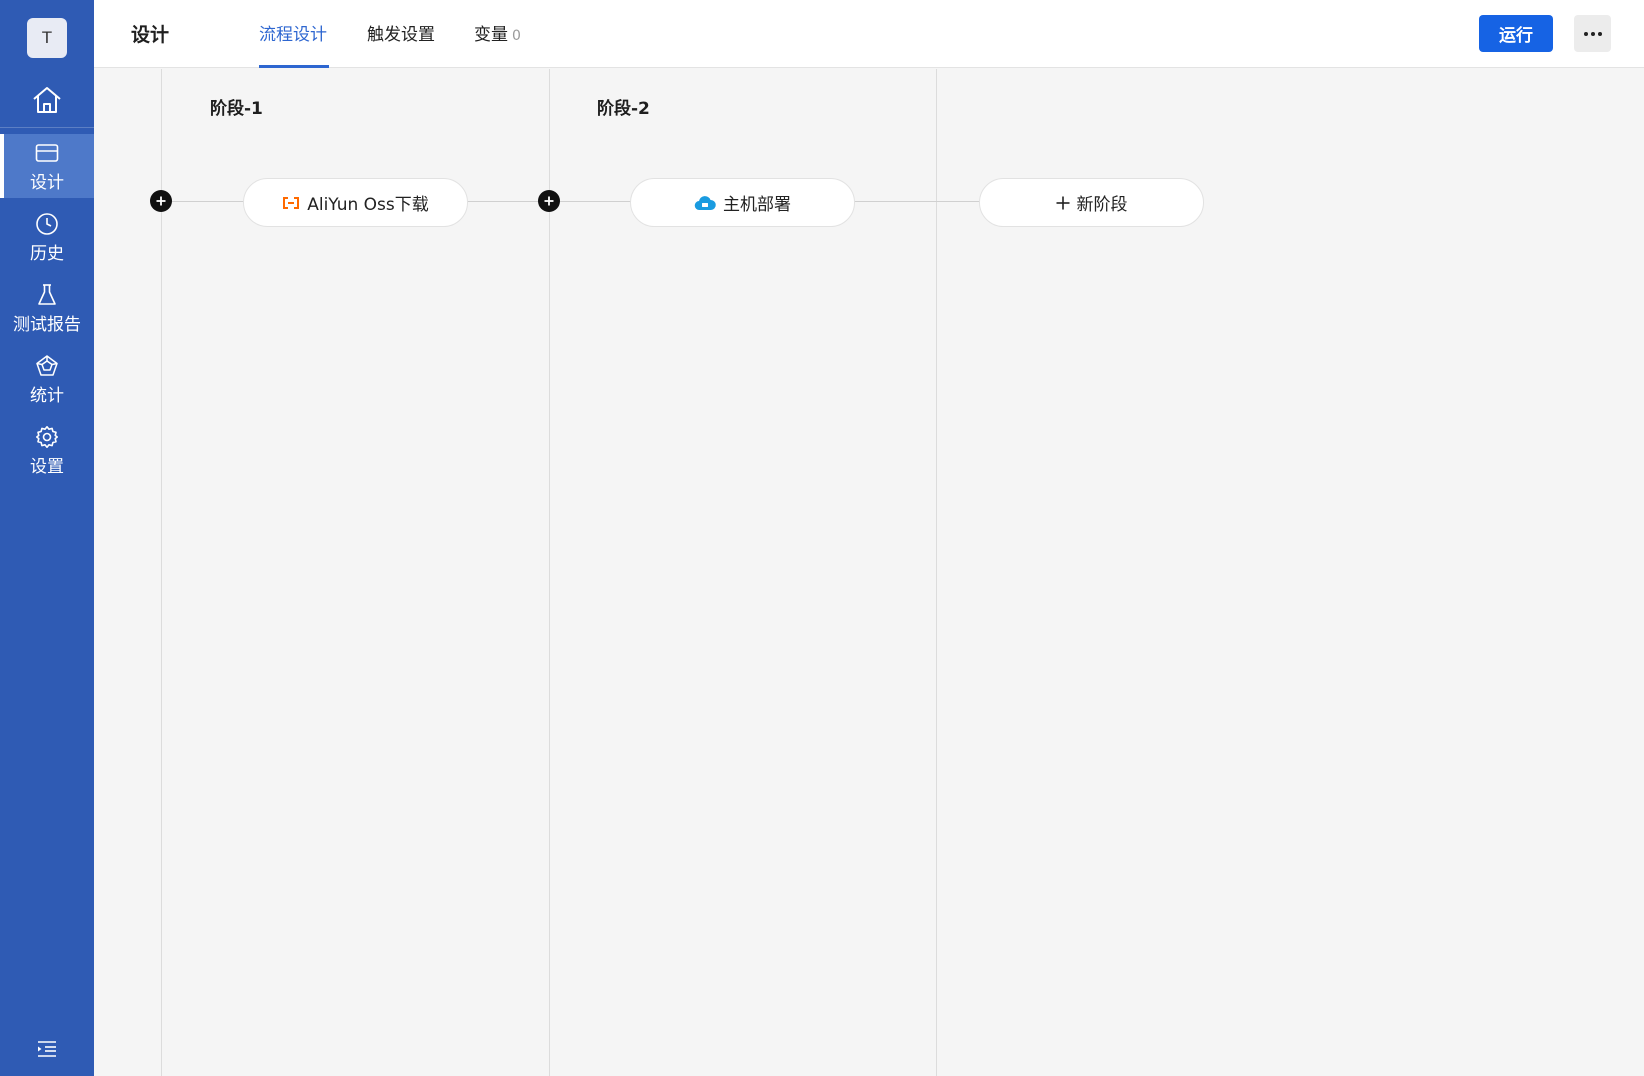 The image size is (1644, 1076). I want to click on tab-label: 流程设计, so click(293, 35).